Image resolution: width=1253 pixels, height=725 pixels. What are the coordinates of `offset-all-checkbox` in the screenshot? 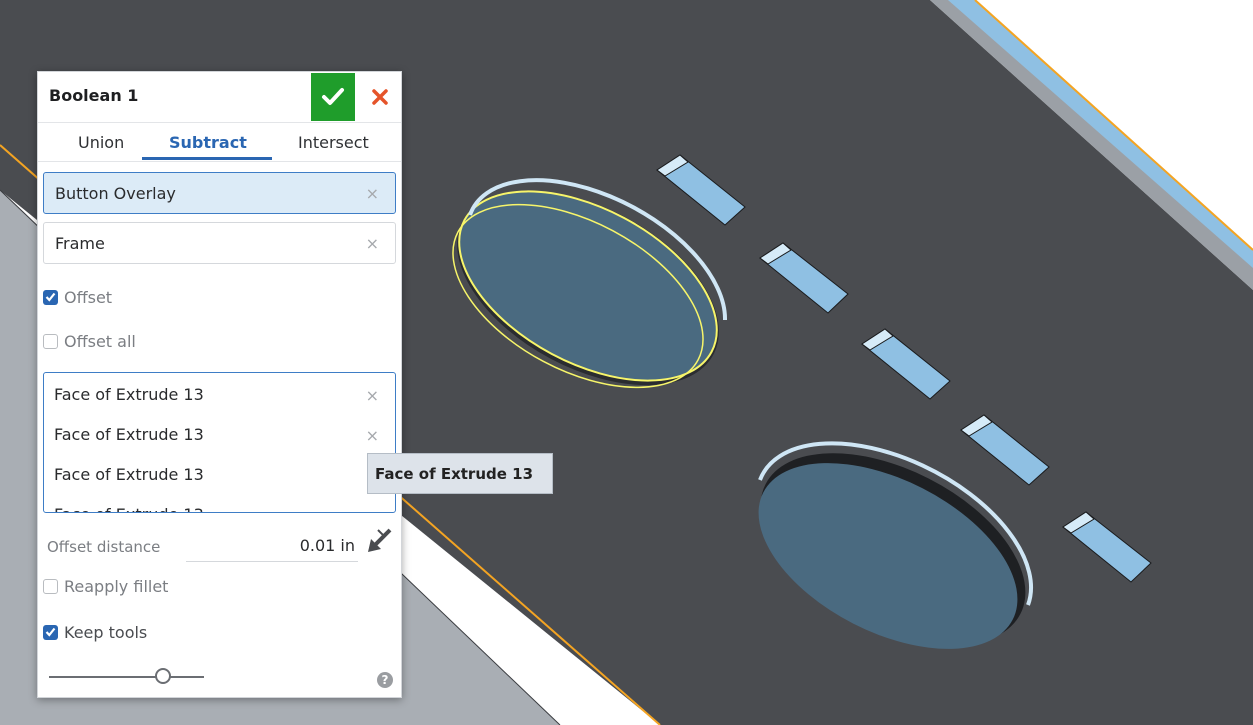 It's located at (50, 341).